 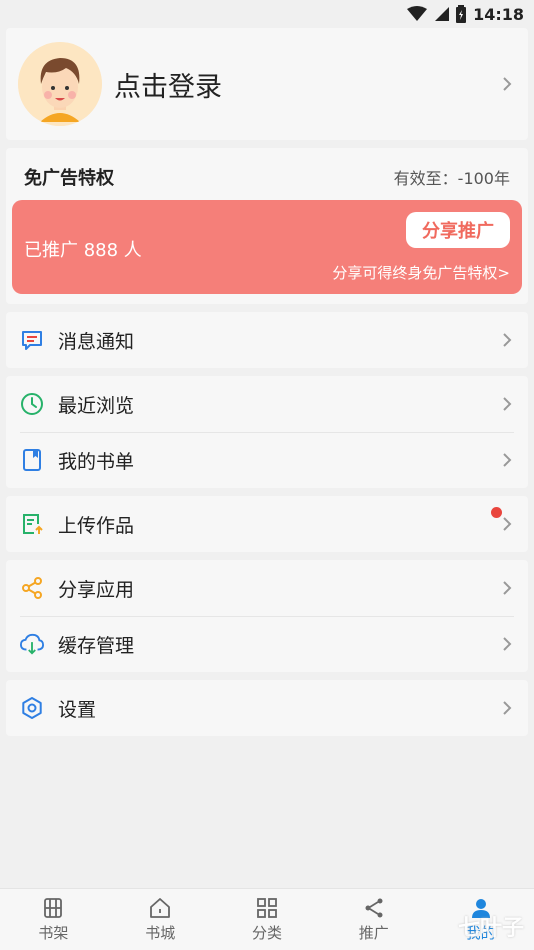 I want to click on new-badge, so click(x=496, y=512).